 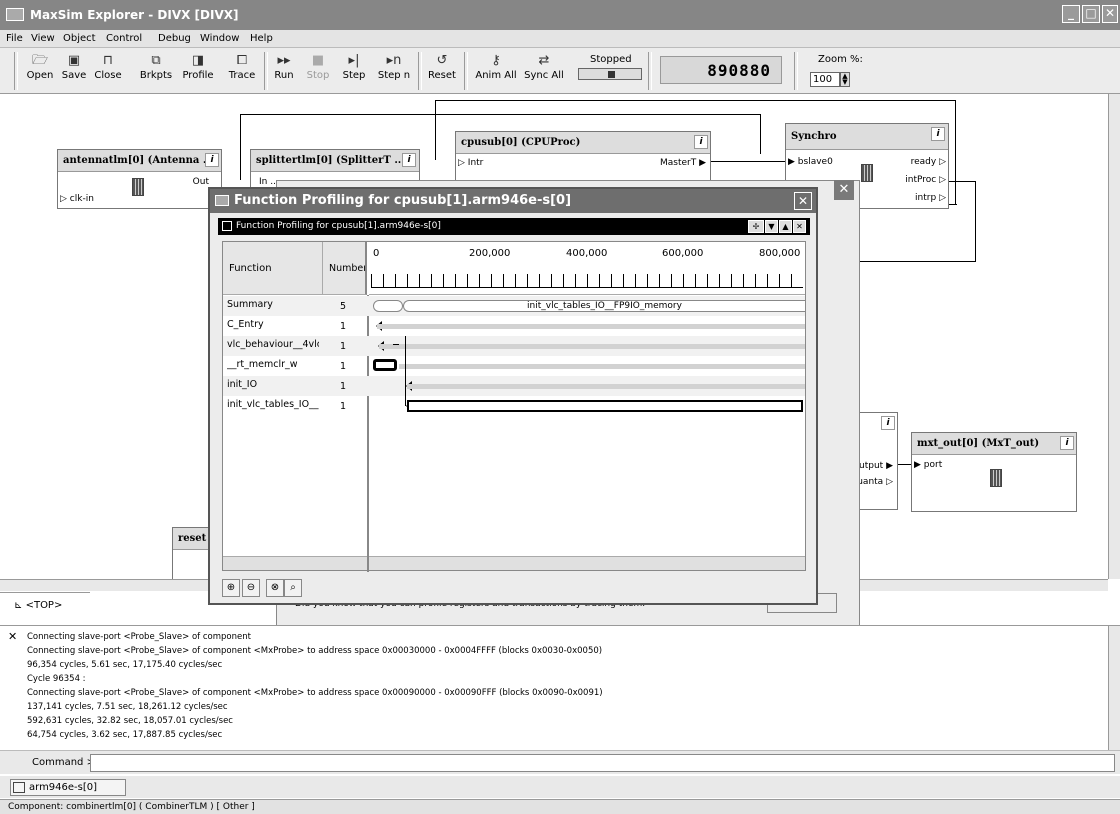 What do you see at coordinates (273, 344) in the screenshot?
I see `row-function: vlc_behaviour__4vlc` at bounding box center [273, 344].